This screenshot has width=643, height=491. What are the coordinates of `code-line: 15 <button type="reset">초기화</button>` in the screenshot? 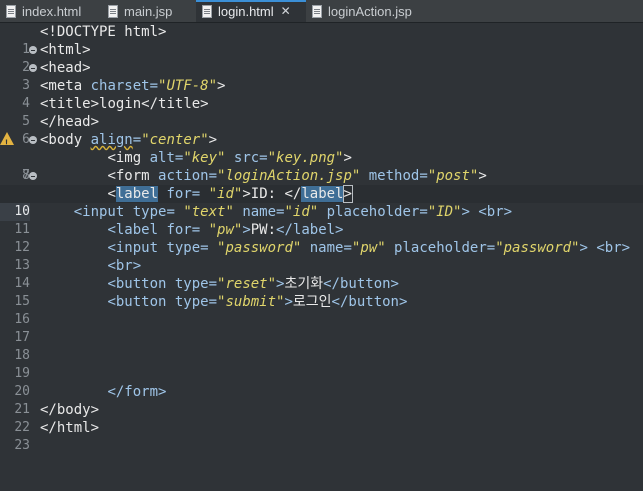 It's located at (321, 292).